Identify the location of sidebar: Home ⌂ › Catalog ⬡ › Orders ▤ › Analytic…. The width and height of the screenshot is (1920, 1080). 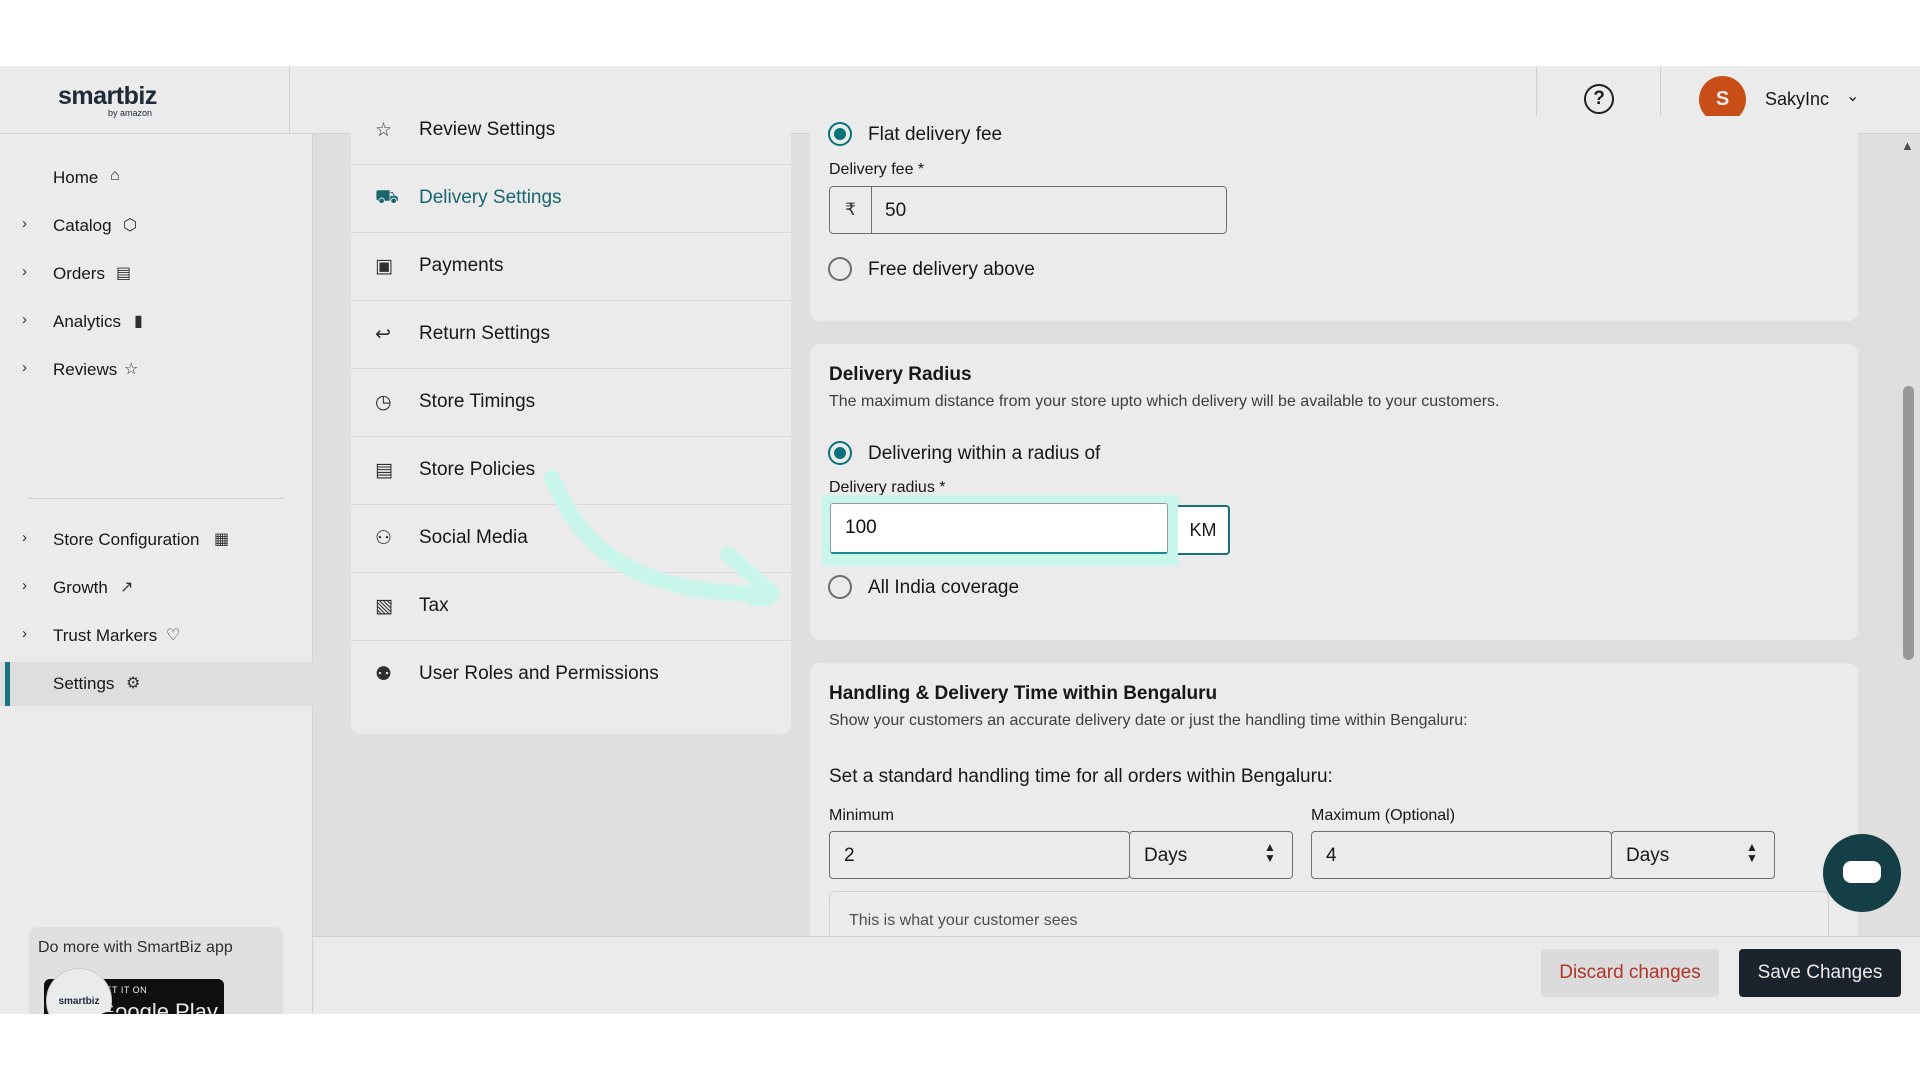
(156, 574).